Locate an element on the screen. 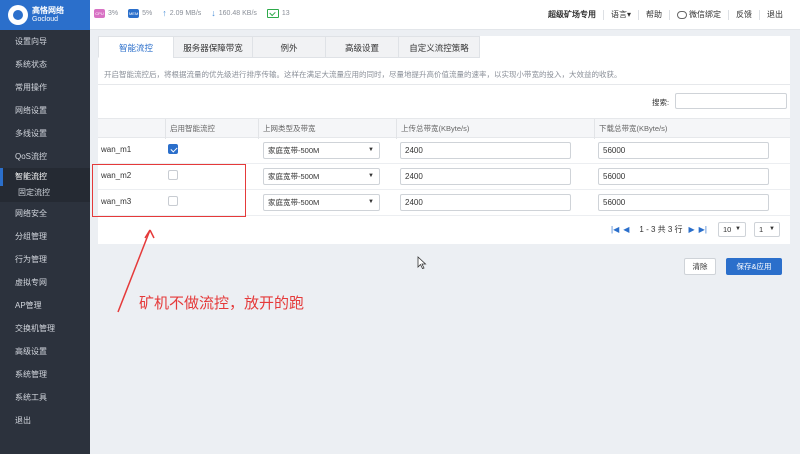 This screenshot has width=800, height=454. upload-stat: ↑ 2.09 MB/s is located at coordinates (181, 13).